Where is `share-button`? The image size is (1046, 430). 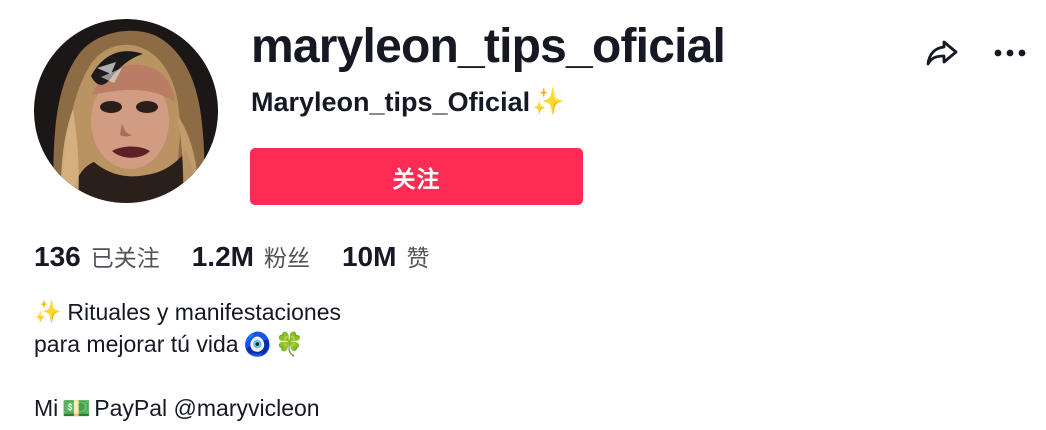 share-button is located at coordinates (943, 53).